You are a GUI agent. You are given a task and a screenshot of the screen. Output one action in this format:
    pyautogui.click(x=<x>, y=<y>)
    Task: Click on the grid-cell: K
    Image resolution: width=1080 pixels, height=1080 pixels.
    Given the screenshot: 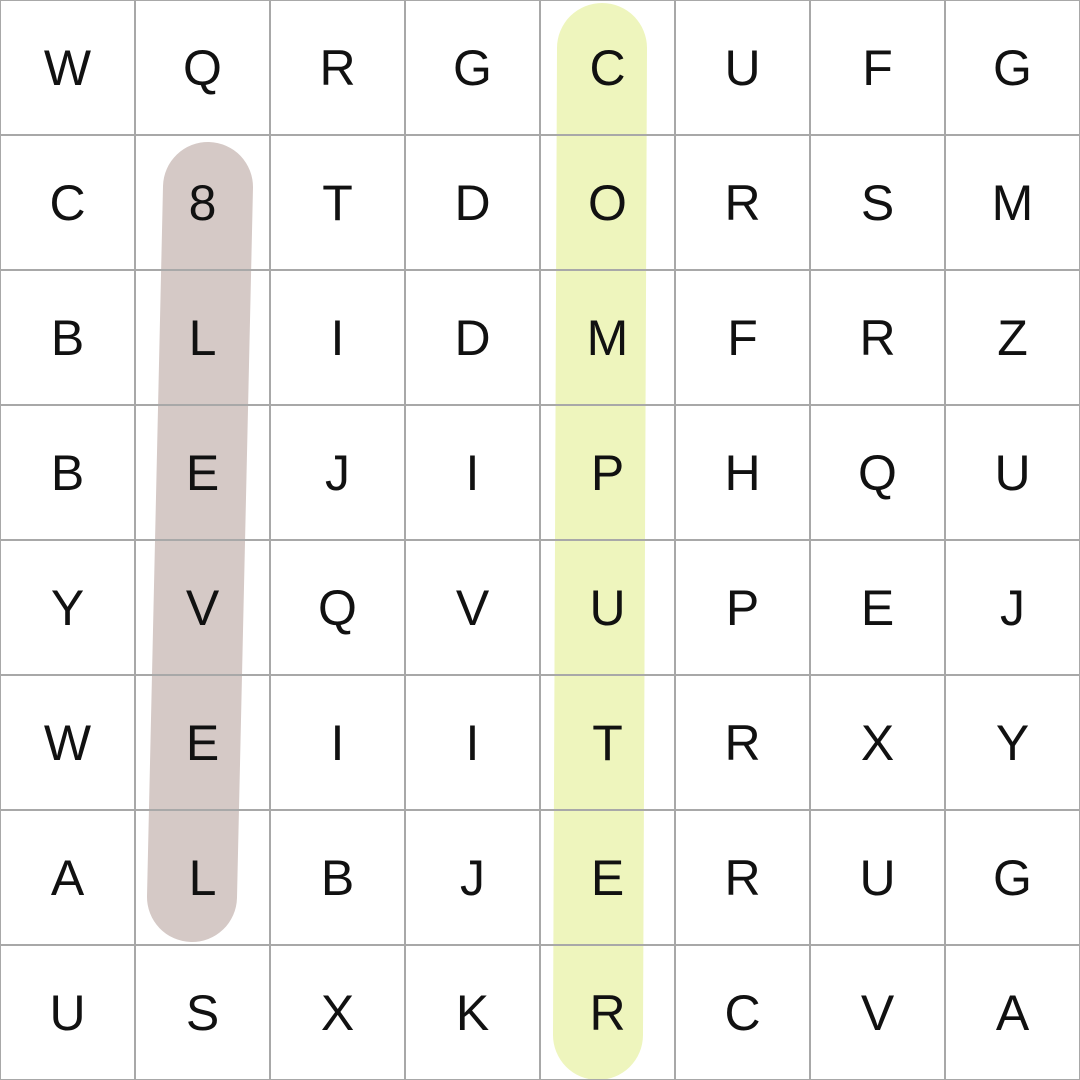 What is the action you would take?
    pyautogui.click(x=473, y=1013)
    